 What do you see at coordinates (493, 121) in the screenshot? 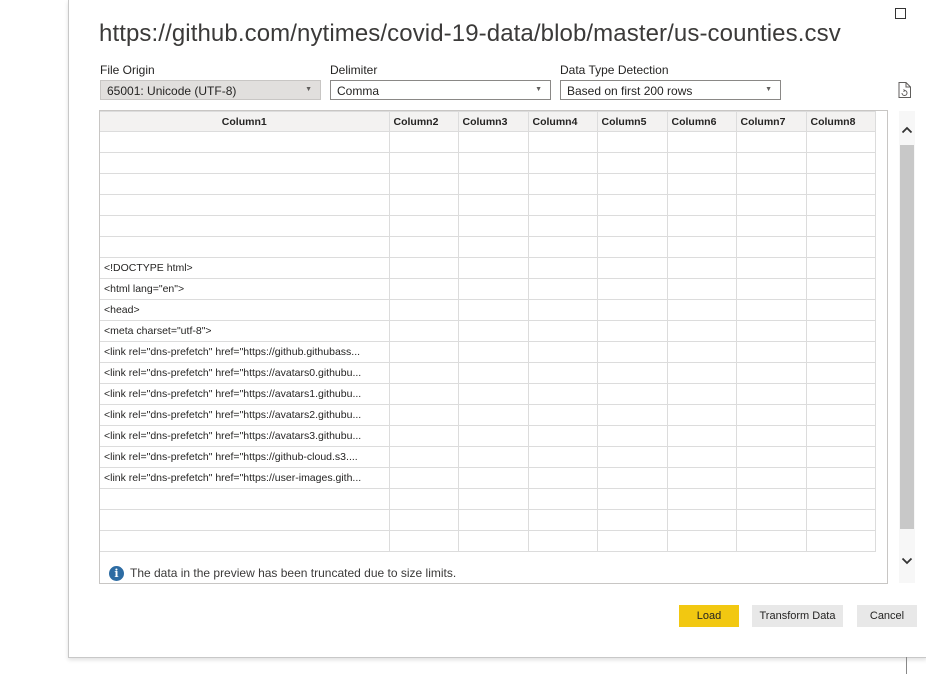
I see `column-header: Column3` at bounding box center [493, 121].